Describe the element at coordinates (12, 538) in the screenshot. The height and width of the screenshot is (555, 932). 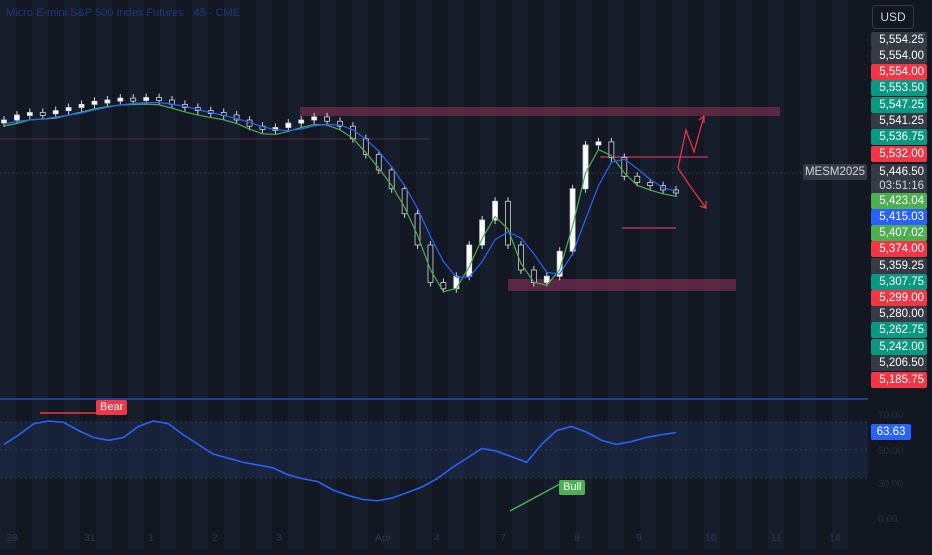
I see `time-label: 28` at that location.